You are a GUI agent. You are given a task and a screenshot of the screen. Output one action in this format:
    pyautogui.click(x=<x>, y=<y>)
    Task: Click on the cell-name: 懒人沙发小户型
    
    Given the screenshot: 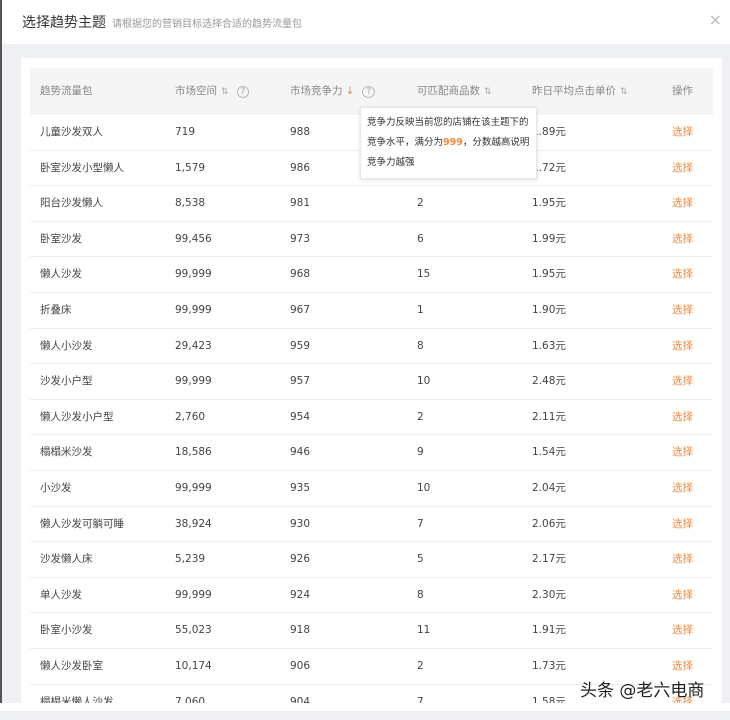 What is the action you would take?
    pyautogui.click(x=77, y=417)
    